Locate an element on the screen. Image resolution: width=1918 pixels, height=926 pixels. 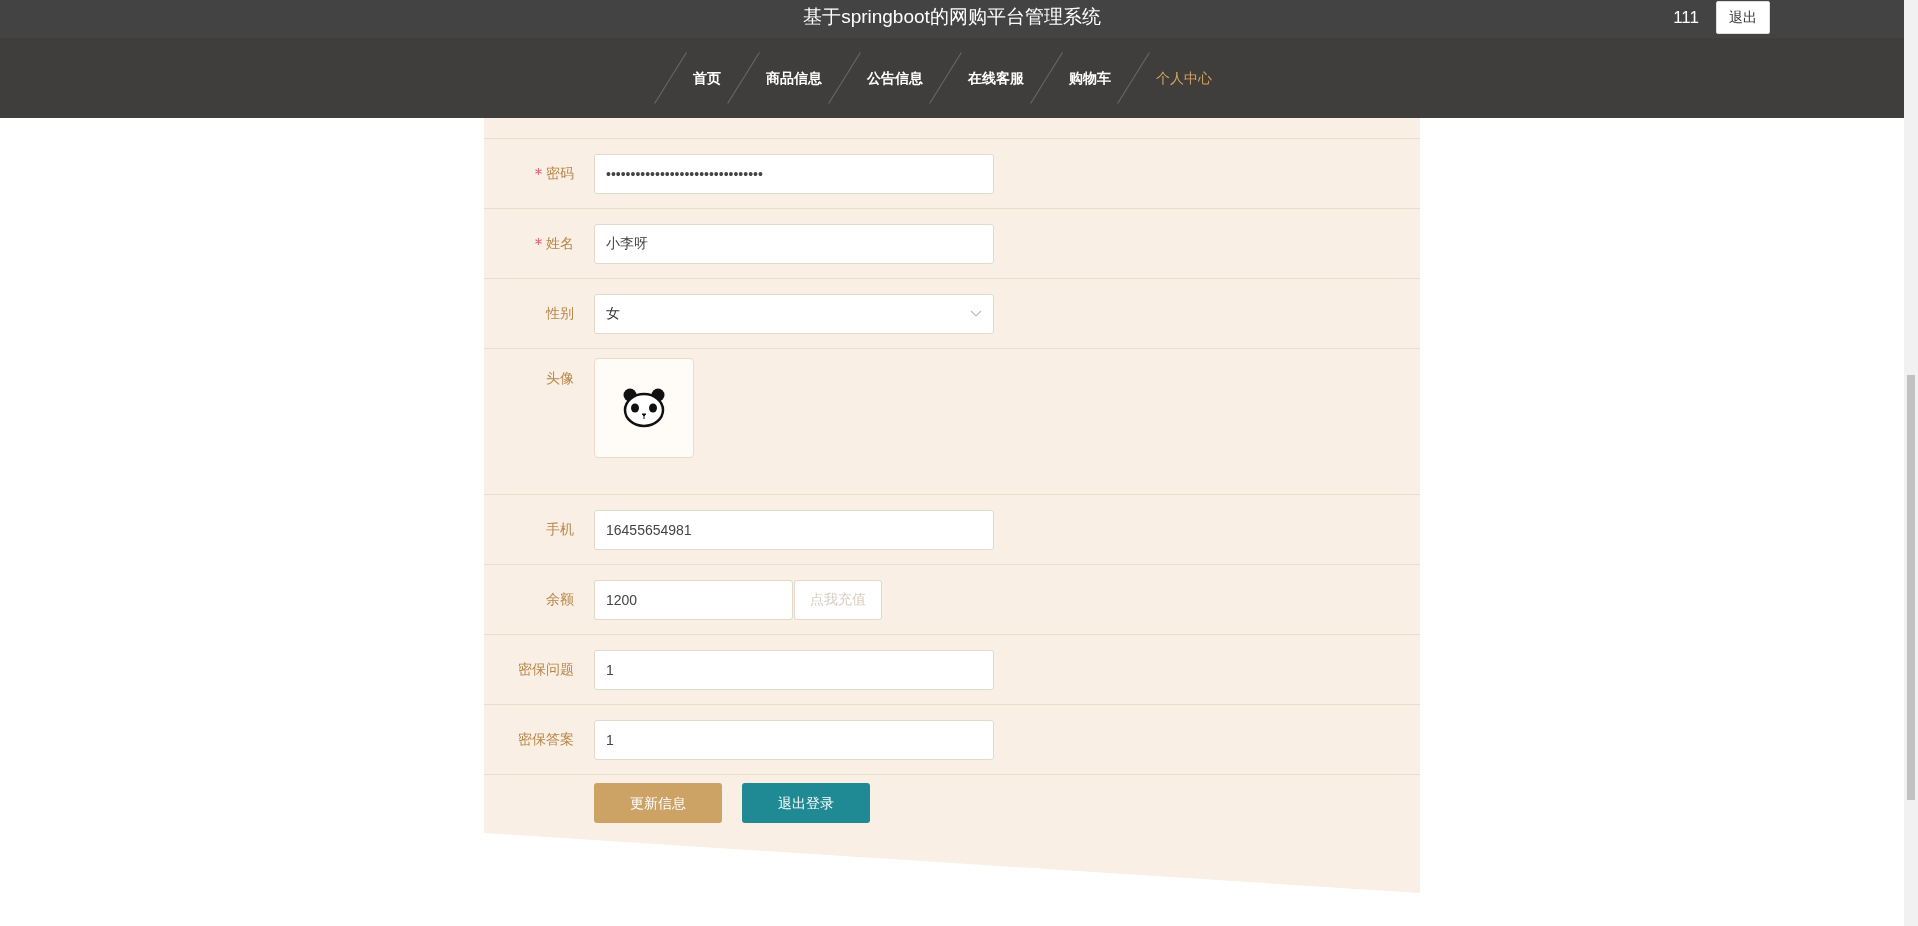
site-title: 基于springboot的网购平台管理系统 is located at coordinates (952, 16).